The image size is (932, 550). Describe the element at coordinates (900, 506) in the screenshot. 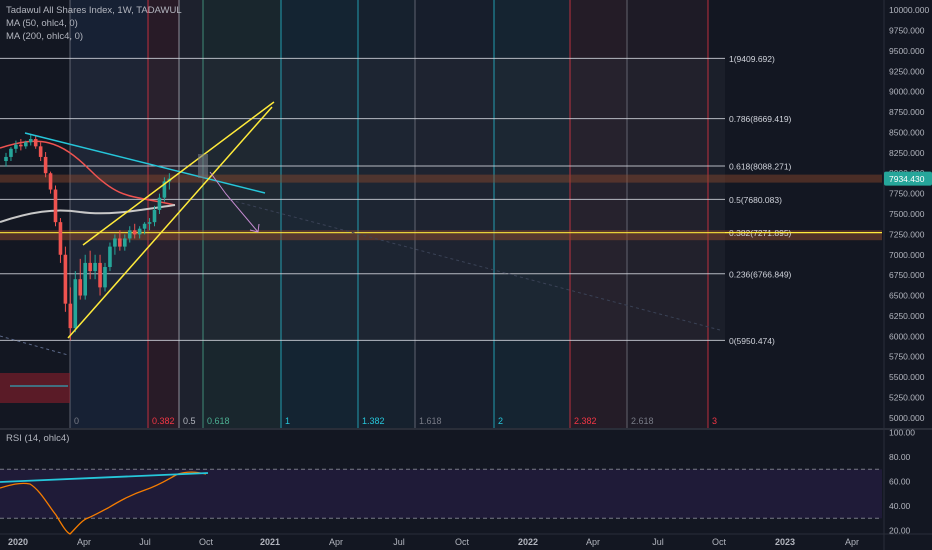

I see `rsi-tick-label: 40.00` at that location.